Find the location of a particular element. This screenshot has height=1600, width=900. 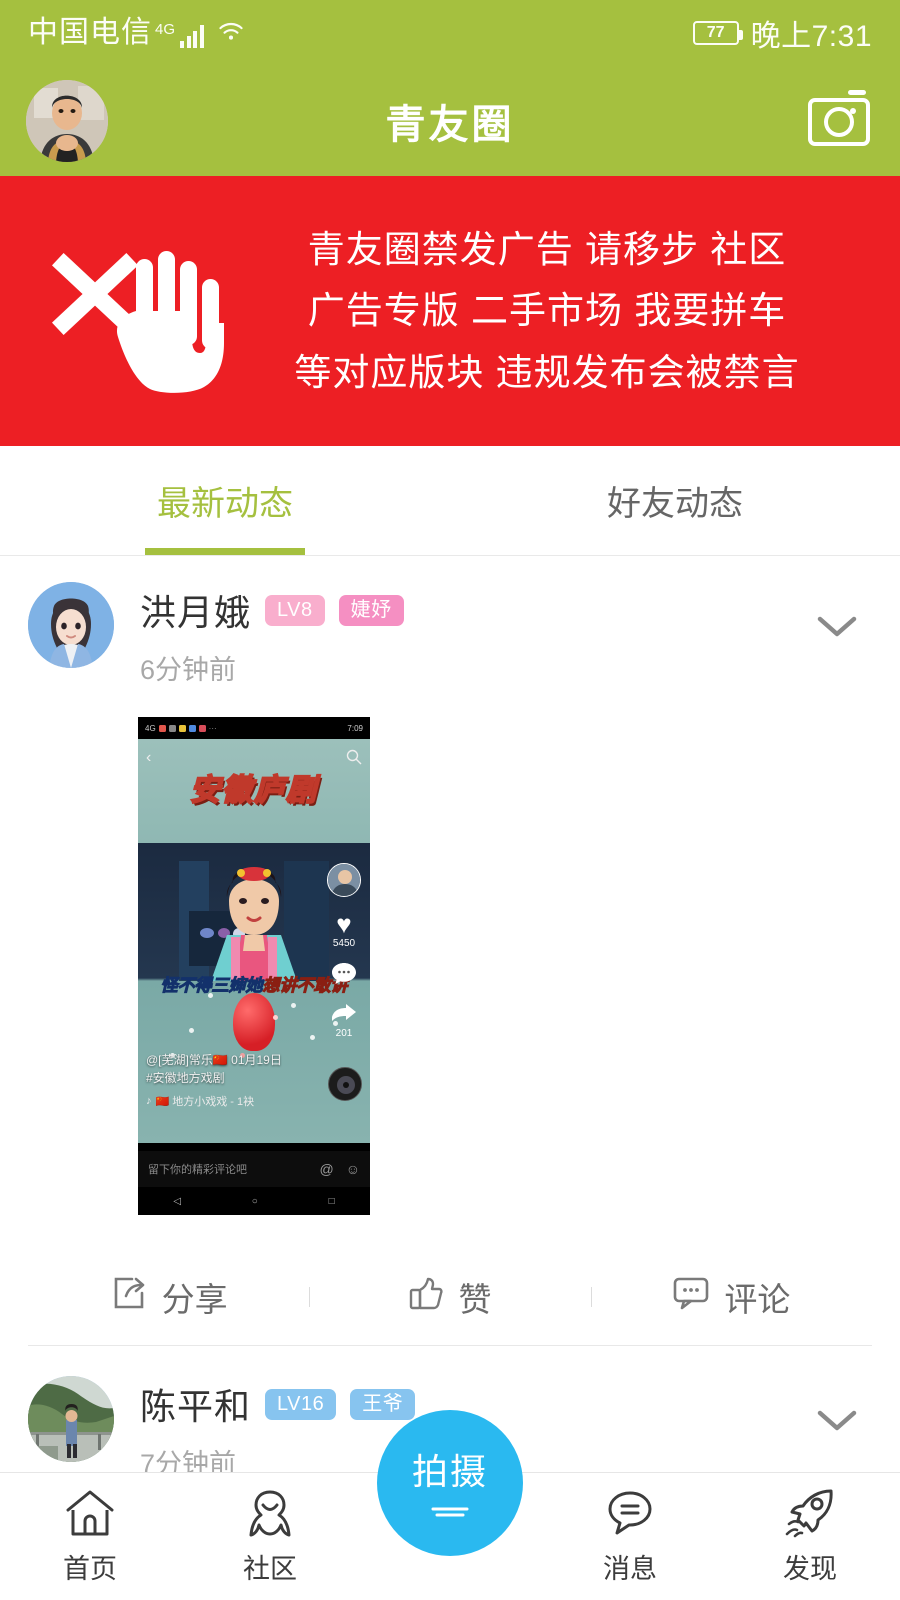

stop-hand-icon is located at coordinates (170, 322).